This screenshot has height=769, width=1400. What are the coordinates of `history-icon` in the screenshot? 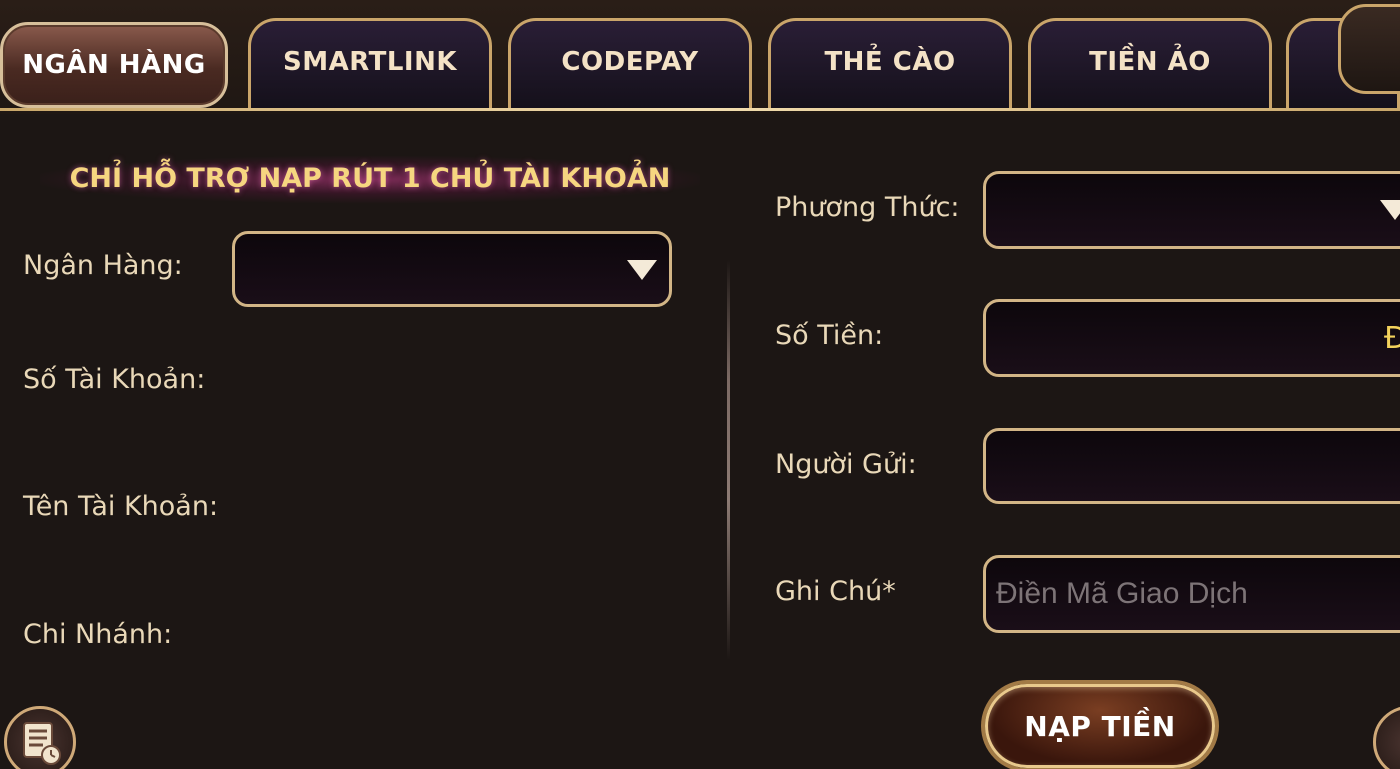 It's located at (42, 743).